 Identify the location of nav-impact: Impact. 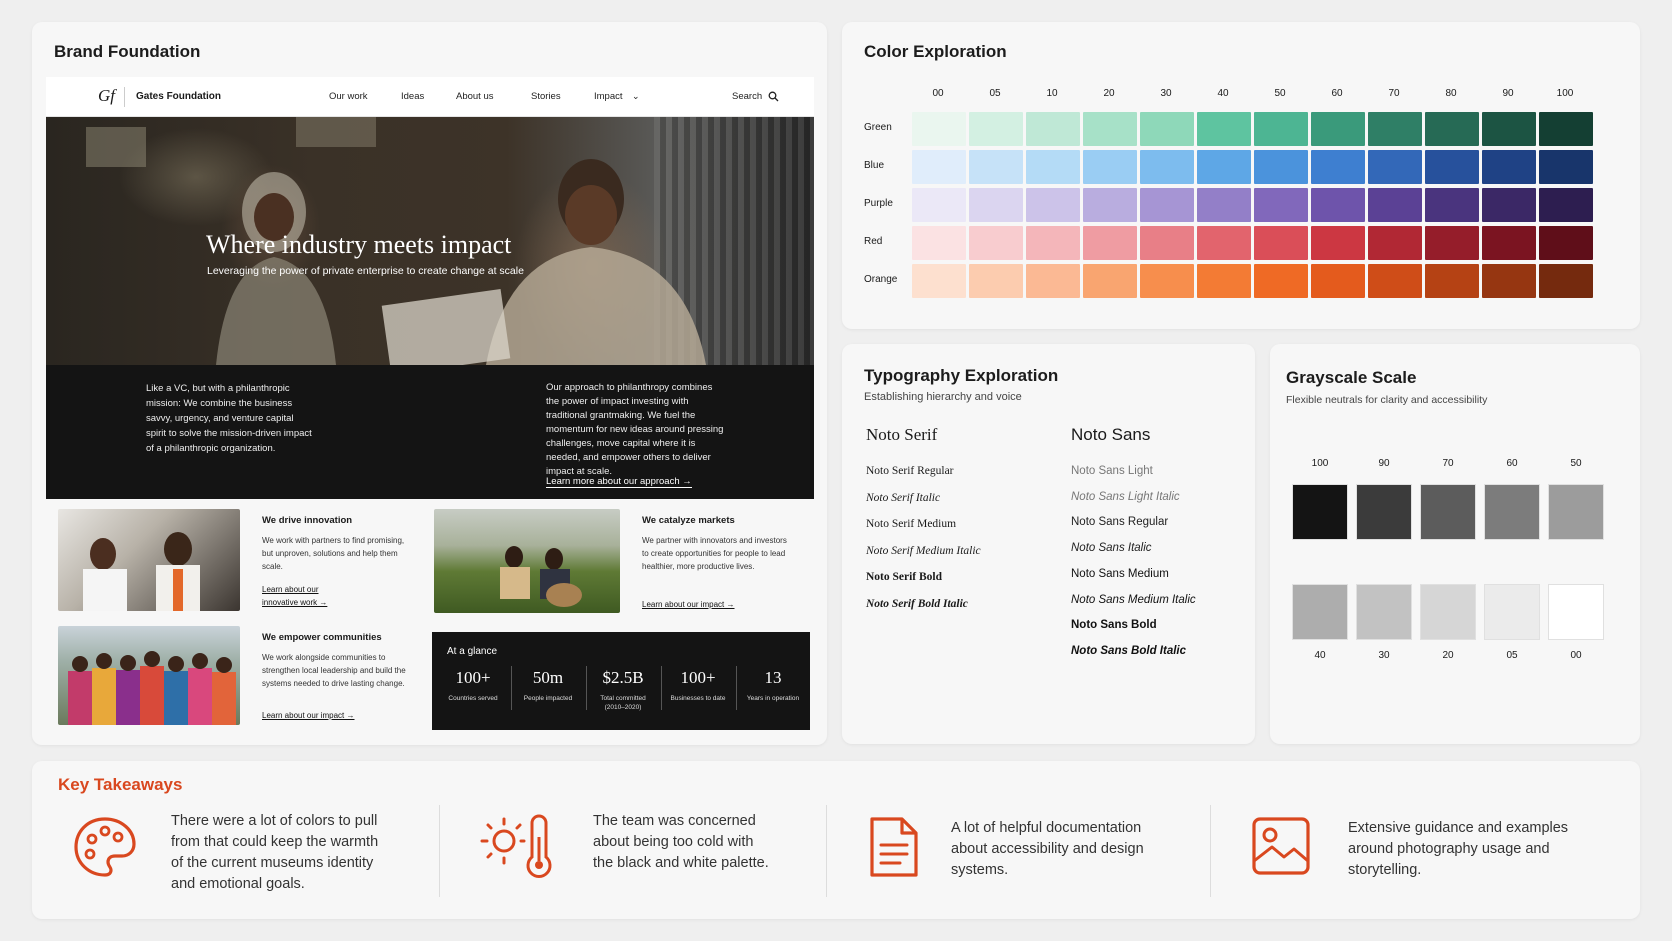
(608, 96).